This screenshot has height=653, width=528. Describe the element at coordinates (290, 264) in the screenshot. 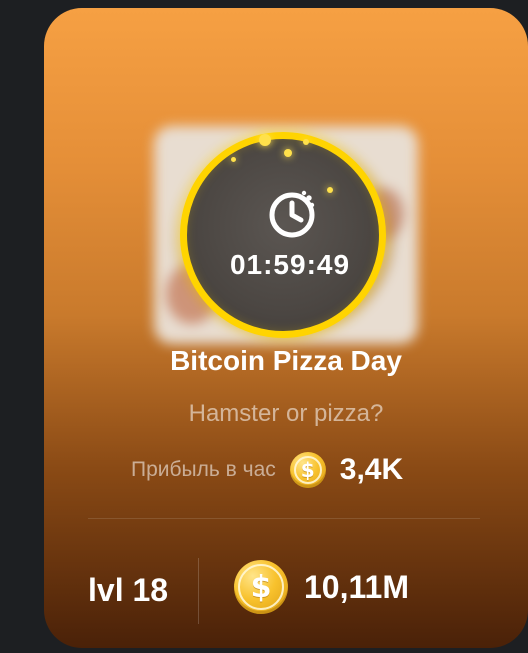

I see `countdown-timer: 01:59:49` at that location.